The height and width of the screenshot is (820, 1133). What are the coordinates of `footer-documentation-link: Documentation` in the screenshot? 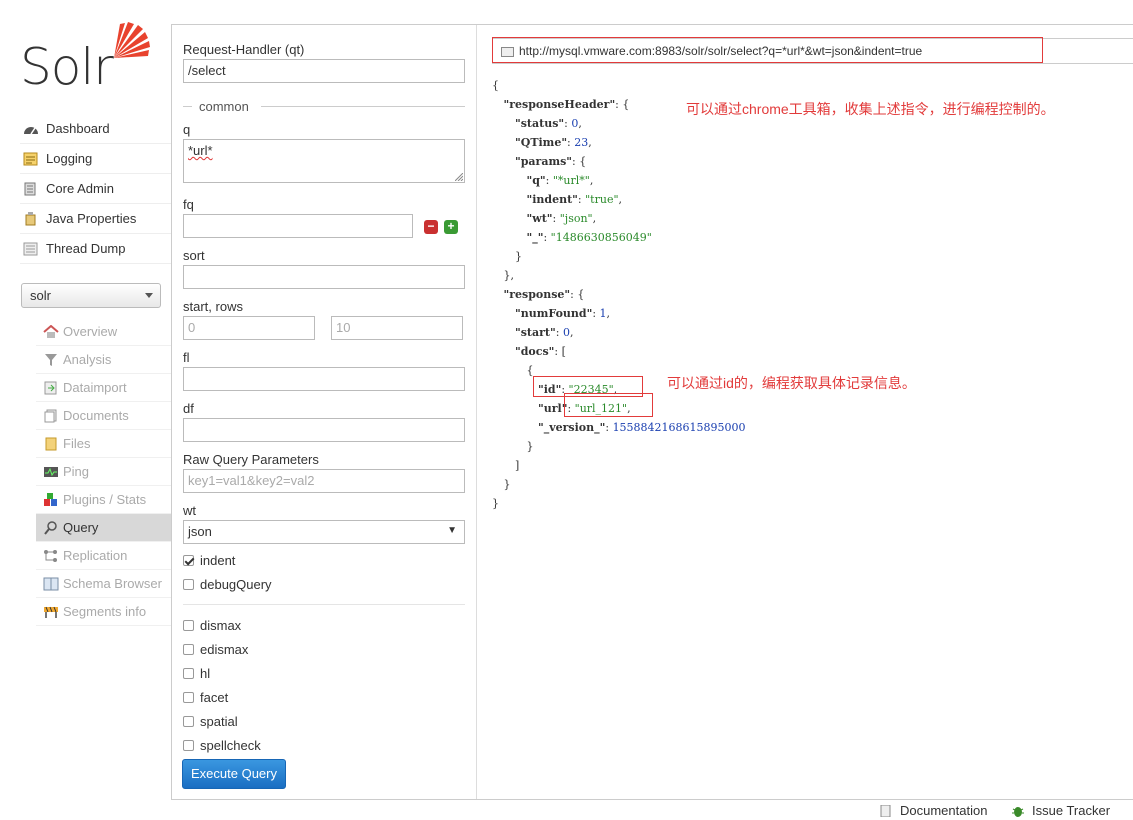 It's located at (933, 810).